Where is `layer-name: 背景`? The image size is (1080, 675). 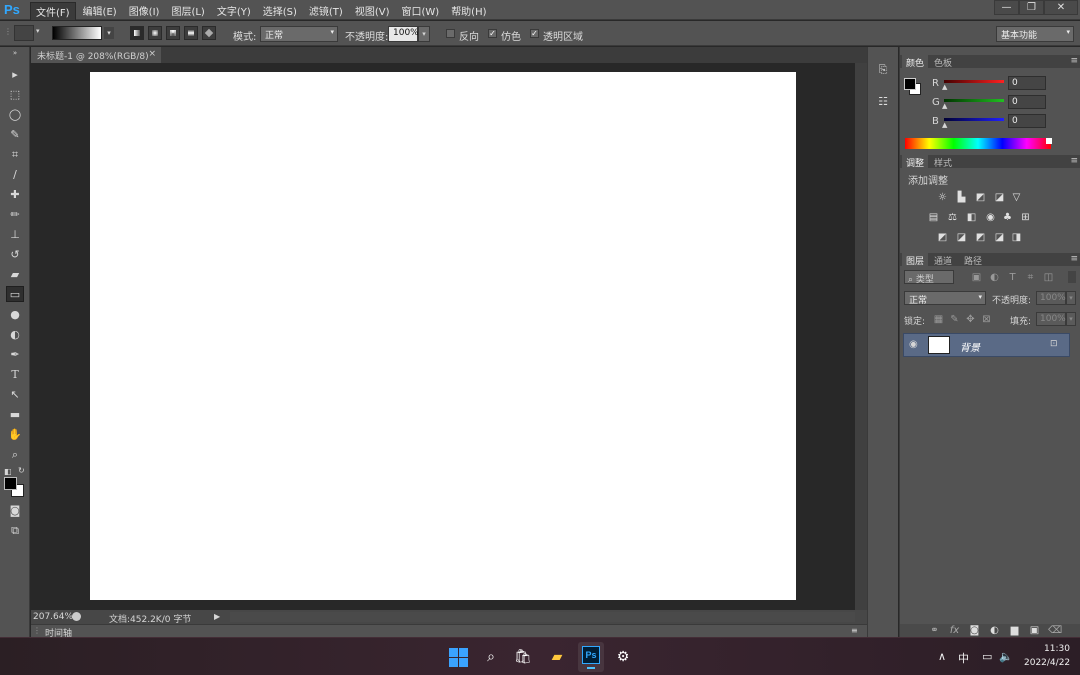
layer-name: 背景 is located at coordinates (970, 346).